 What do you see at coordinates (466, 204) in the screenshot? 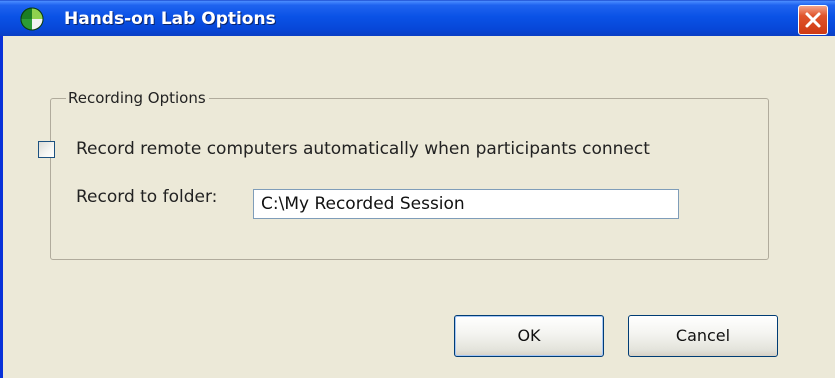
I see `record-folder-input` at bounding box center [466, 204].